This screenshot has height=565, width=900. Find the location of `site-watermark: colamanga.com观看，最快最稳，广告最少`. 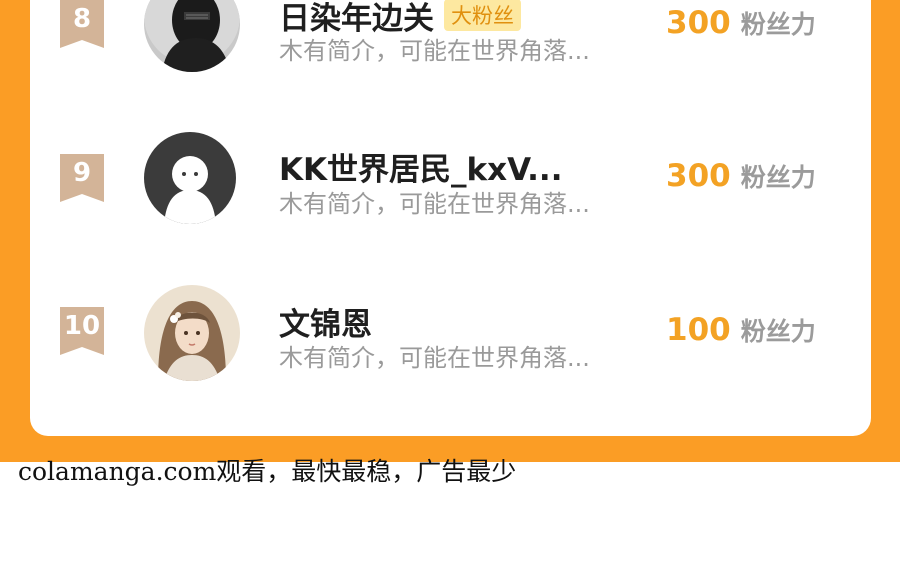

site-watermark: colamanga.com观看，最快最稳，广告最少 is located at coordinates (267, 471).